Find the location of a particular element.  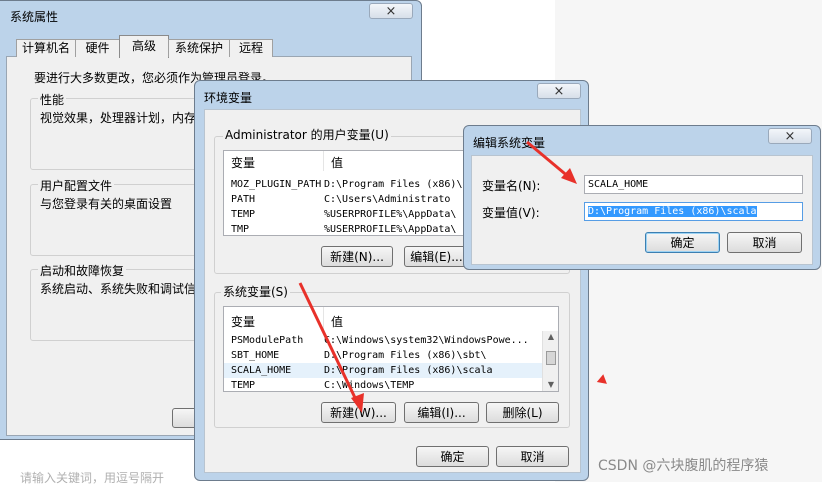

tab-remote: 远程 is located at coordinates (251, 48).